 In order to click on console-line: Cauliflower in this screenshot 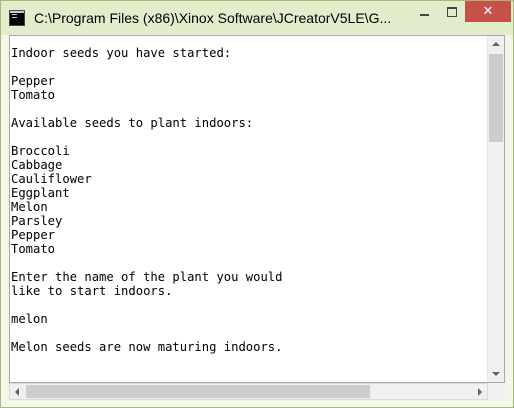, I will do `click(51, 179)`.